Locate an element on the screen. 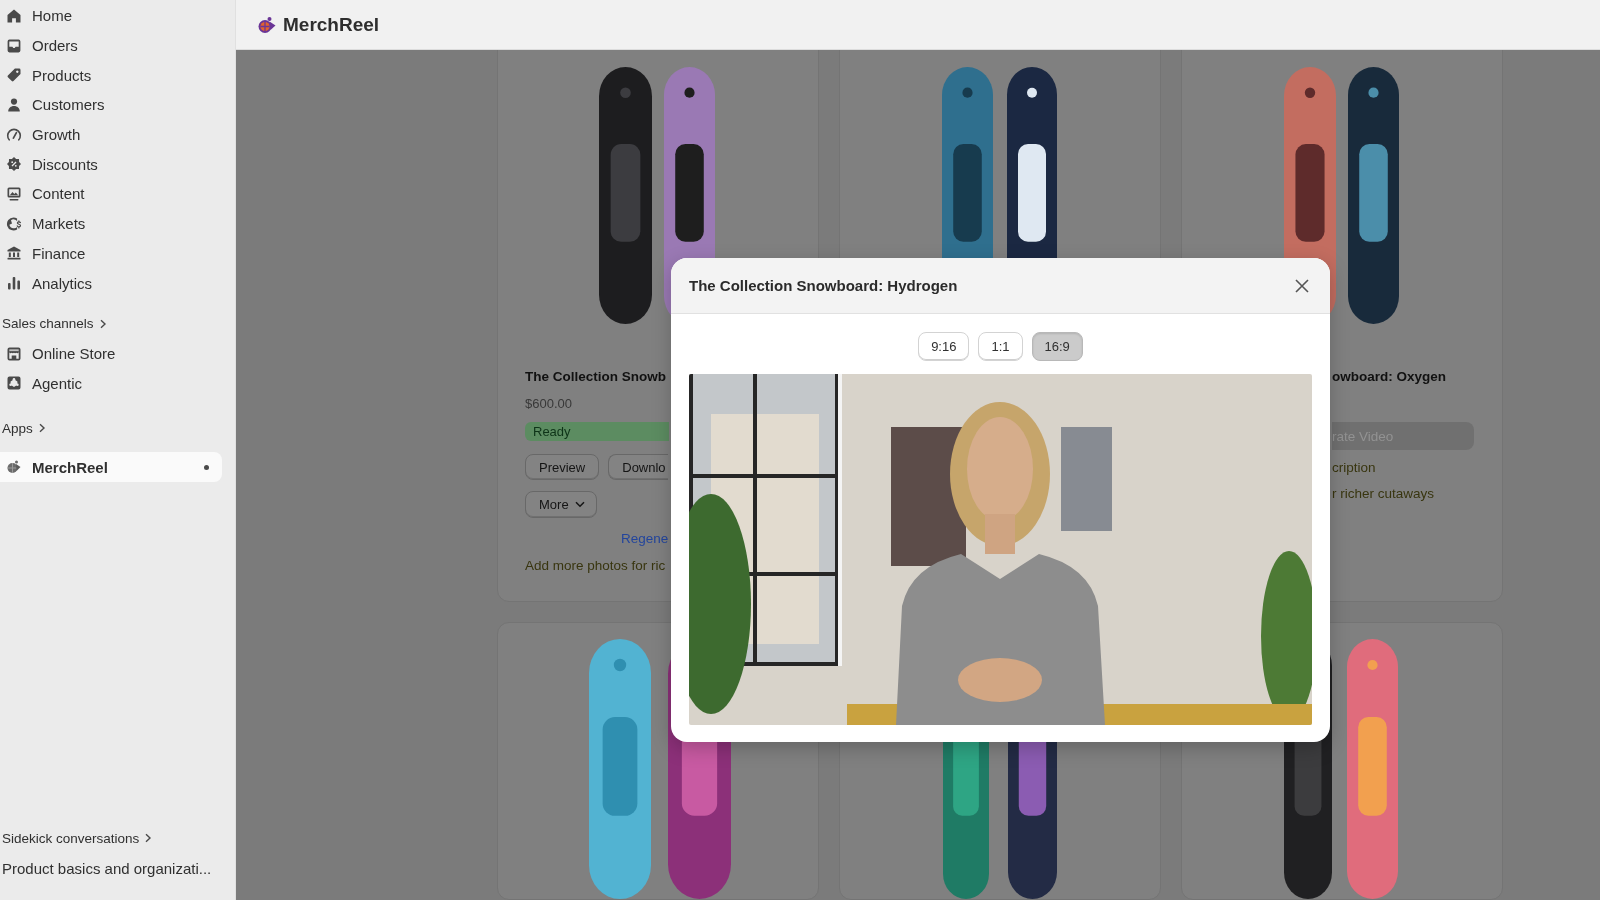  section-heading: Apps is located at coordinates (23, 428).